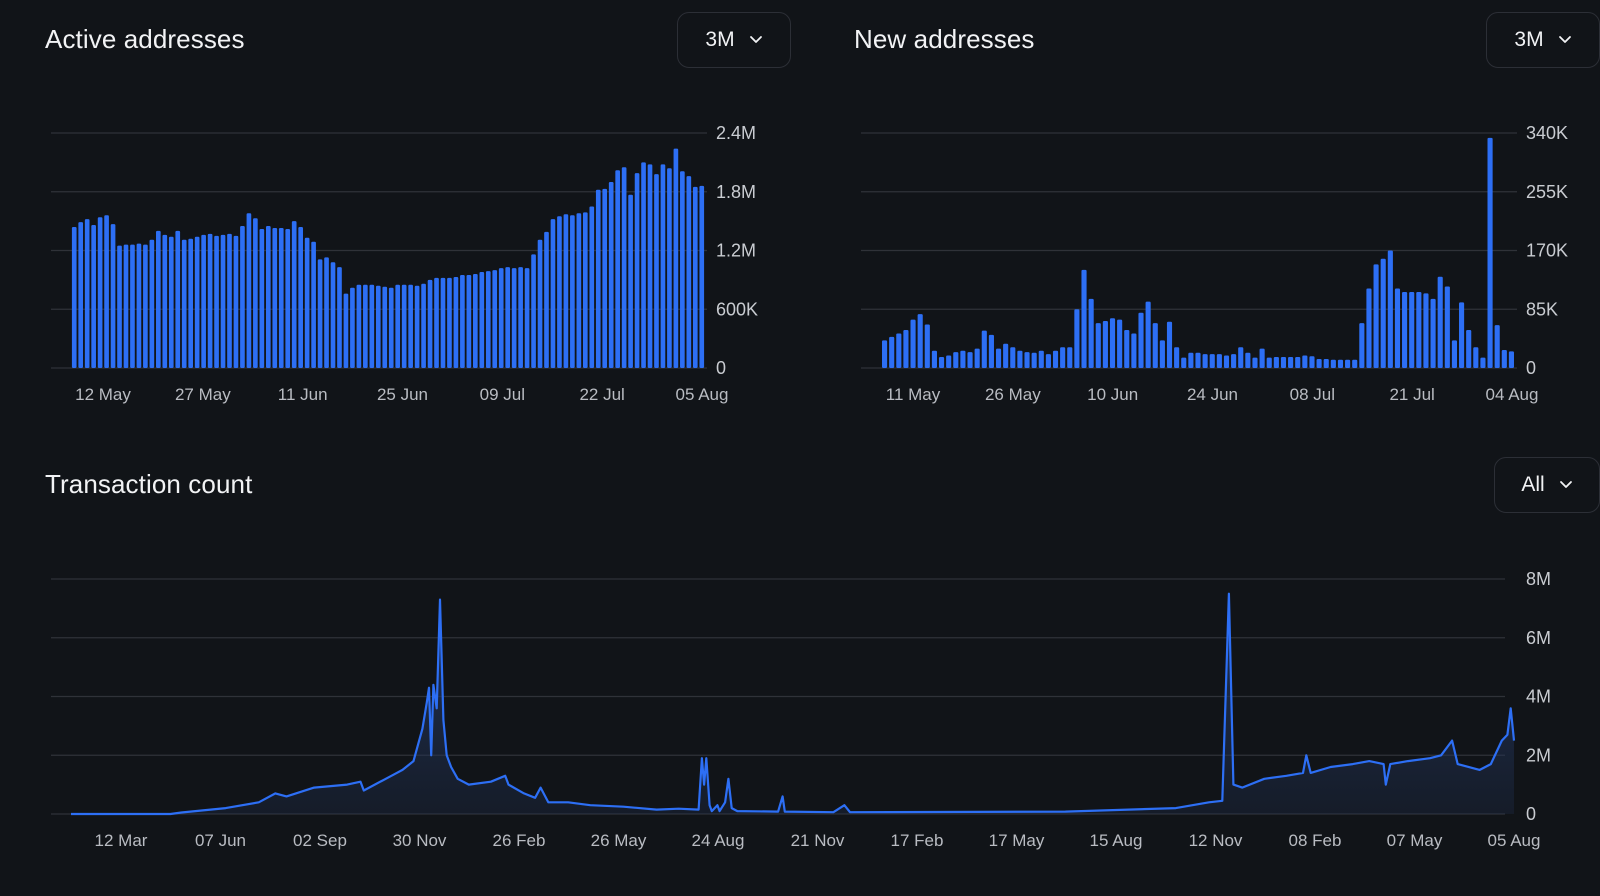  What do you see at coordinates (1017, 840) in the screenshot?
I see `x-tick-label: 17 May` at bounding box center [1017, 840].